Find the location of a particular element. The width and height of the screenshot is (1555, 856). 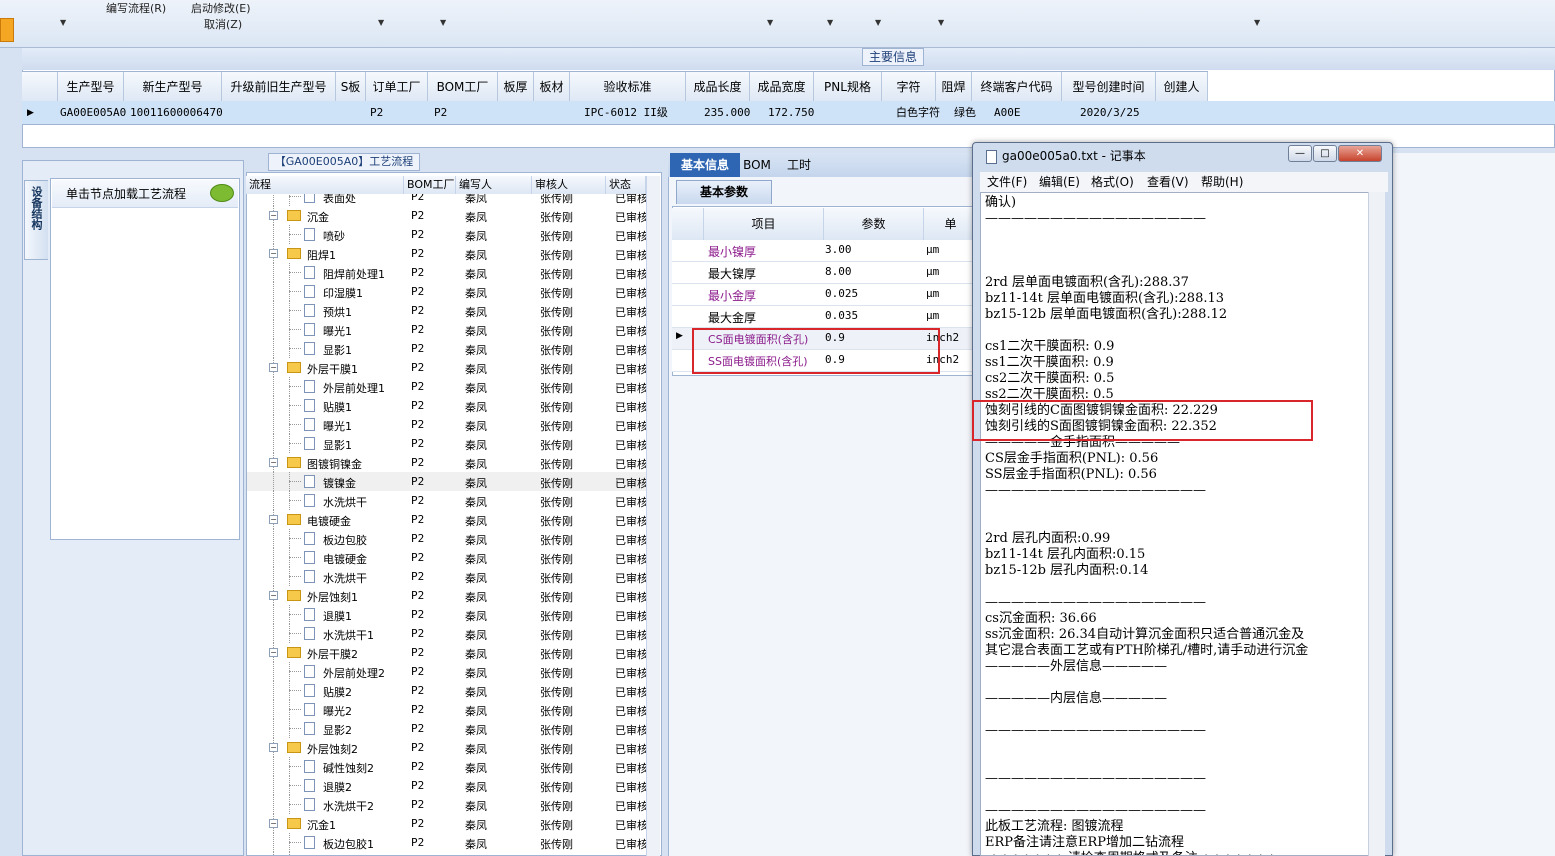

param-row: 最小镍厚 3.00 μm is located at coordinates (825, 251).